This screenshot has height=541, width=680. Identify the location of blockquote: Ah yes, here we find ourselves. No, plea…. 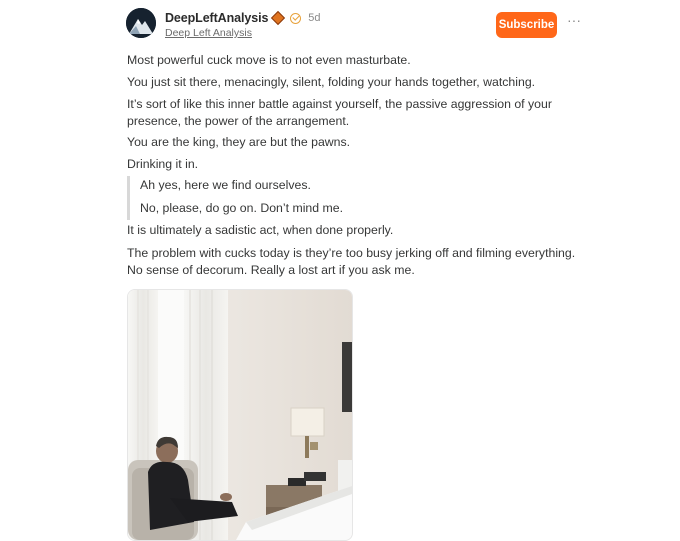
(348, 198).